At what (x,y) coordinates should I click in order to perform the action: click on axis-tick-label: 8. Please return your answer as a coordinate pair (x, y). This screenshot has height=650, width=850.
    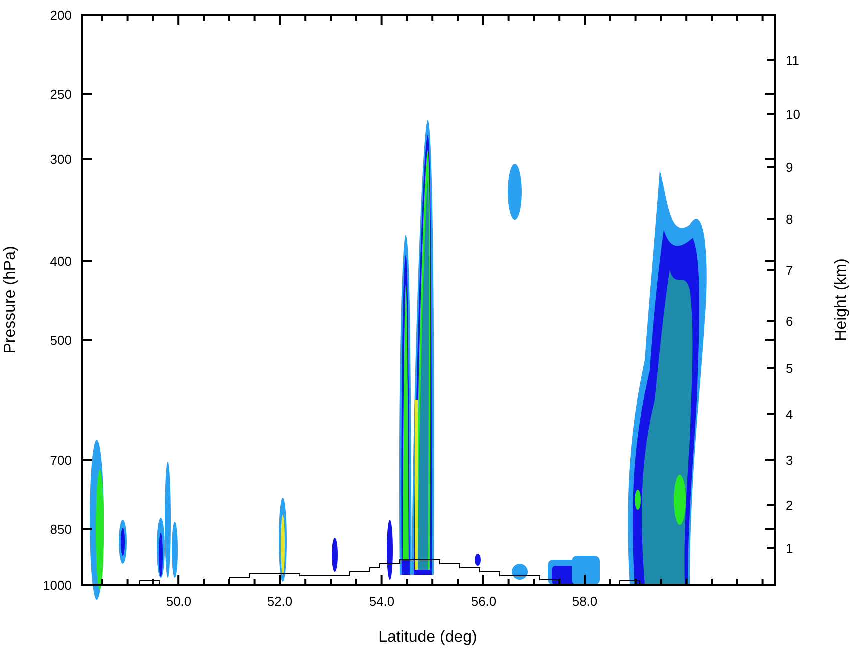
    Looking at the image, I should click on (790, 219).